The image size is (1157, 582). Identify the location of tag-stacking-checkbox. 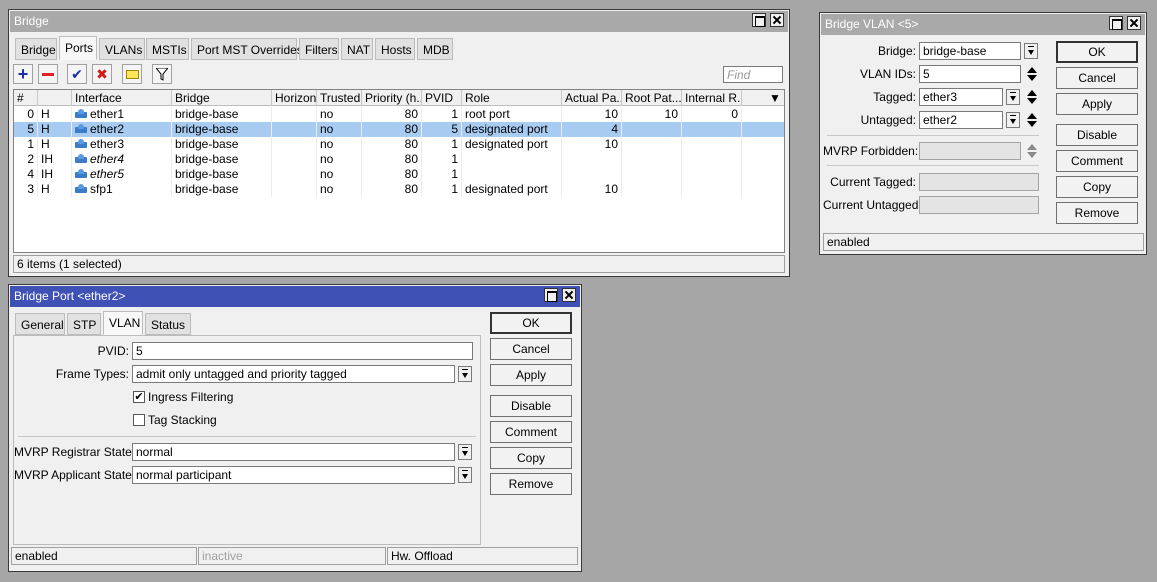
(139, 420).